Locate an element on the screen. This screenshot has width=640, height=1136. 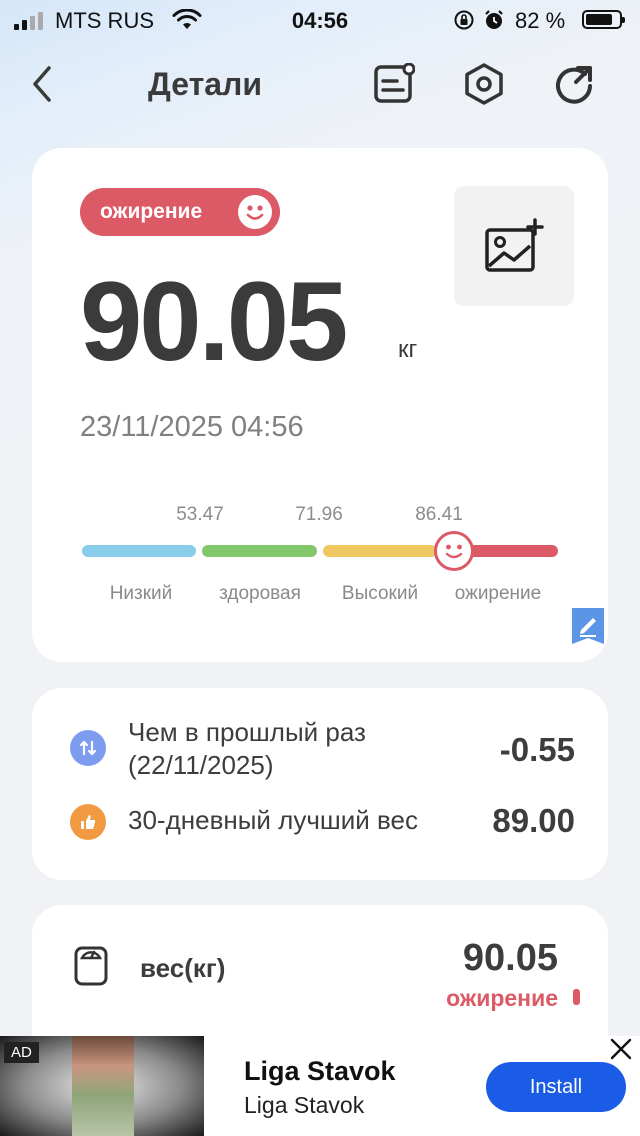
battery-icon is located at coordinates (603, 19).